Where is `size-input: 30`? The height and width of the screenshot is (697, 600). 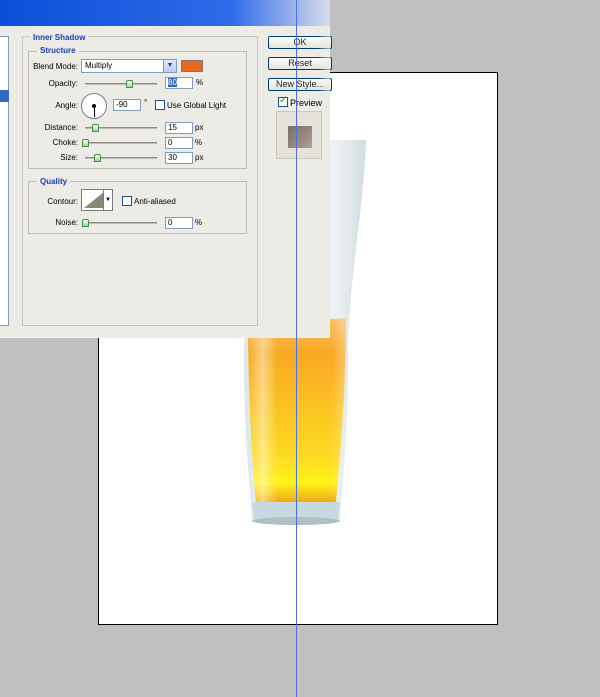
size-input: 30 is located at coordinates (179, 158).